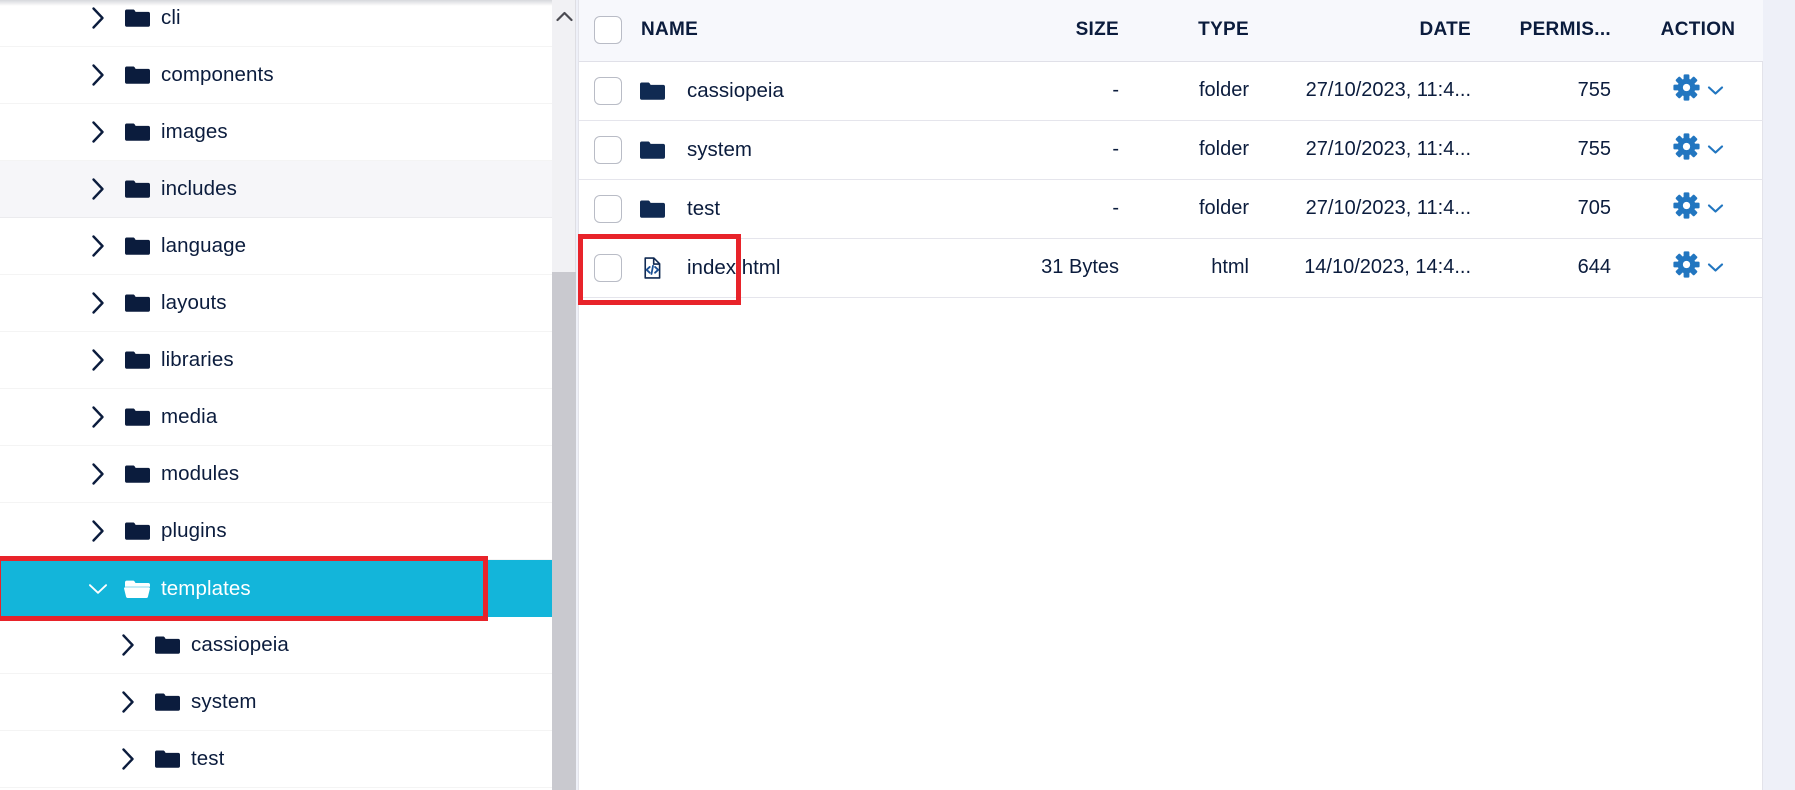 This screenshot has height=790, width=1795. What do you see at coordinates (1559, 268) in the screenshot?
I see `file-permissions-cell: 644` at bounding box center [1559, 268].